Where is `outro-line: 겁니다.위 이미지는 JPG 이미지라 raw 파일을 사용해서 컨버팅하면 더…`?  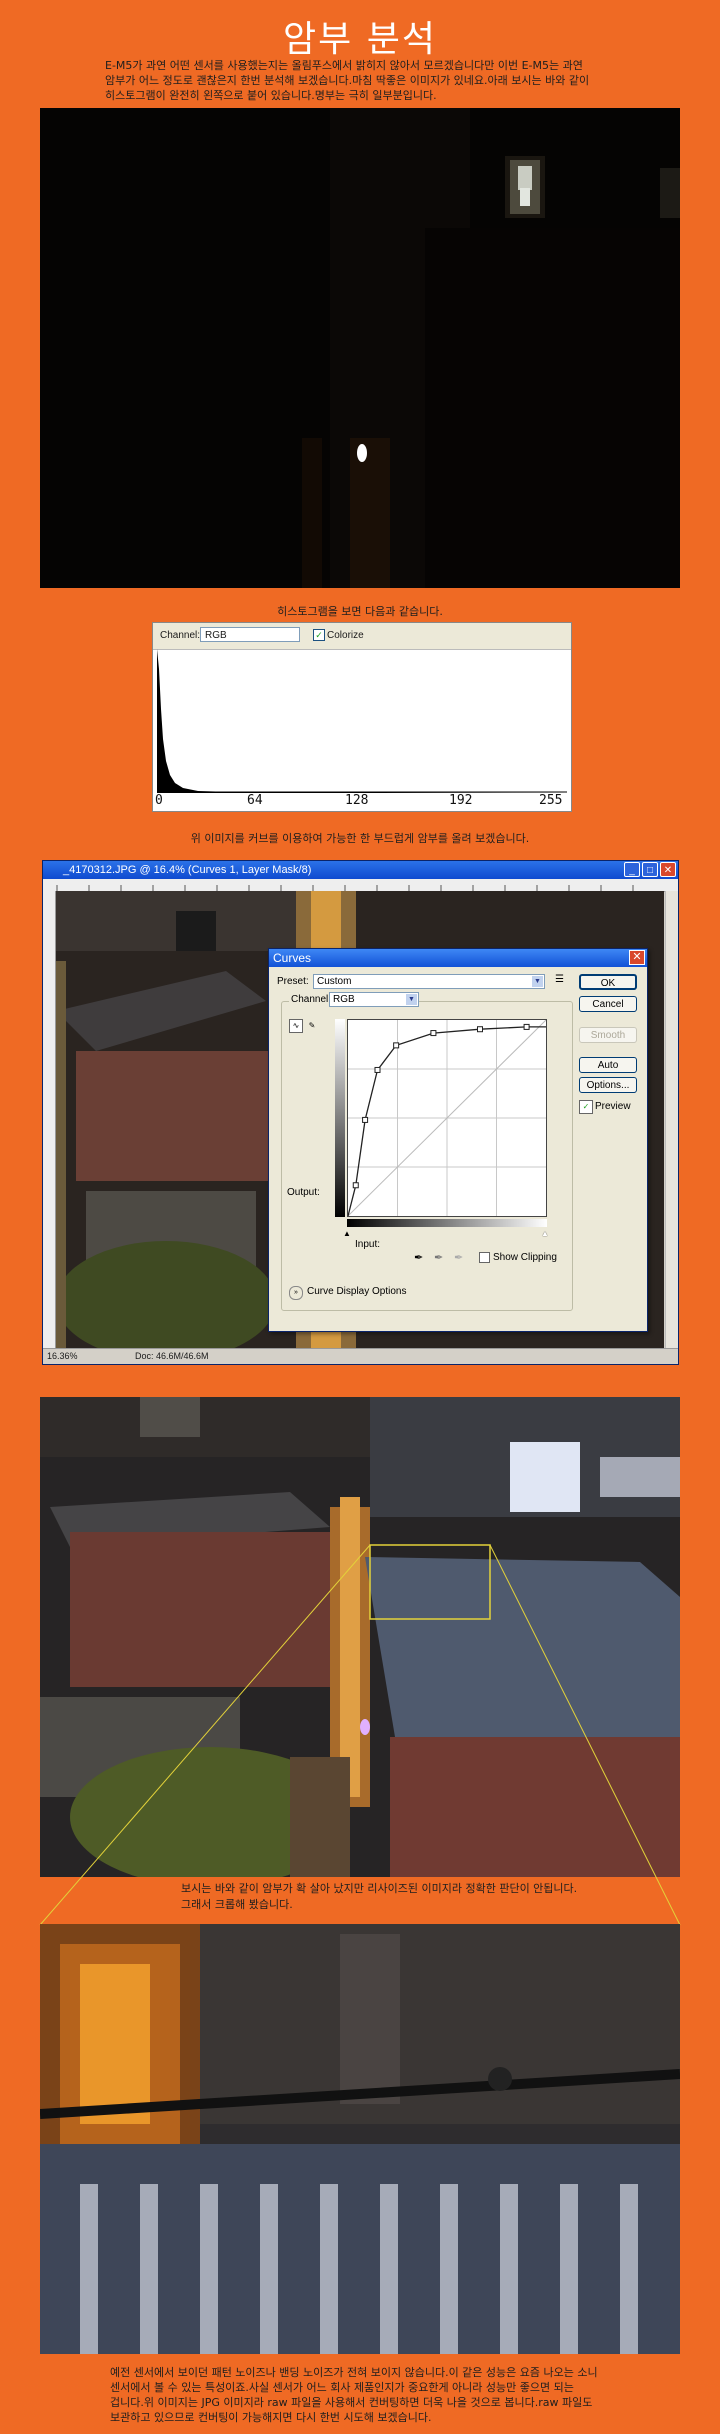
outro-line: 겁니다.위 이미지는 JPG 이미지라 raw 파일을 사용해서 컨버팅하면 더… is located at coordinates (351, 2402).